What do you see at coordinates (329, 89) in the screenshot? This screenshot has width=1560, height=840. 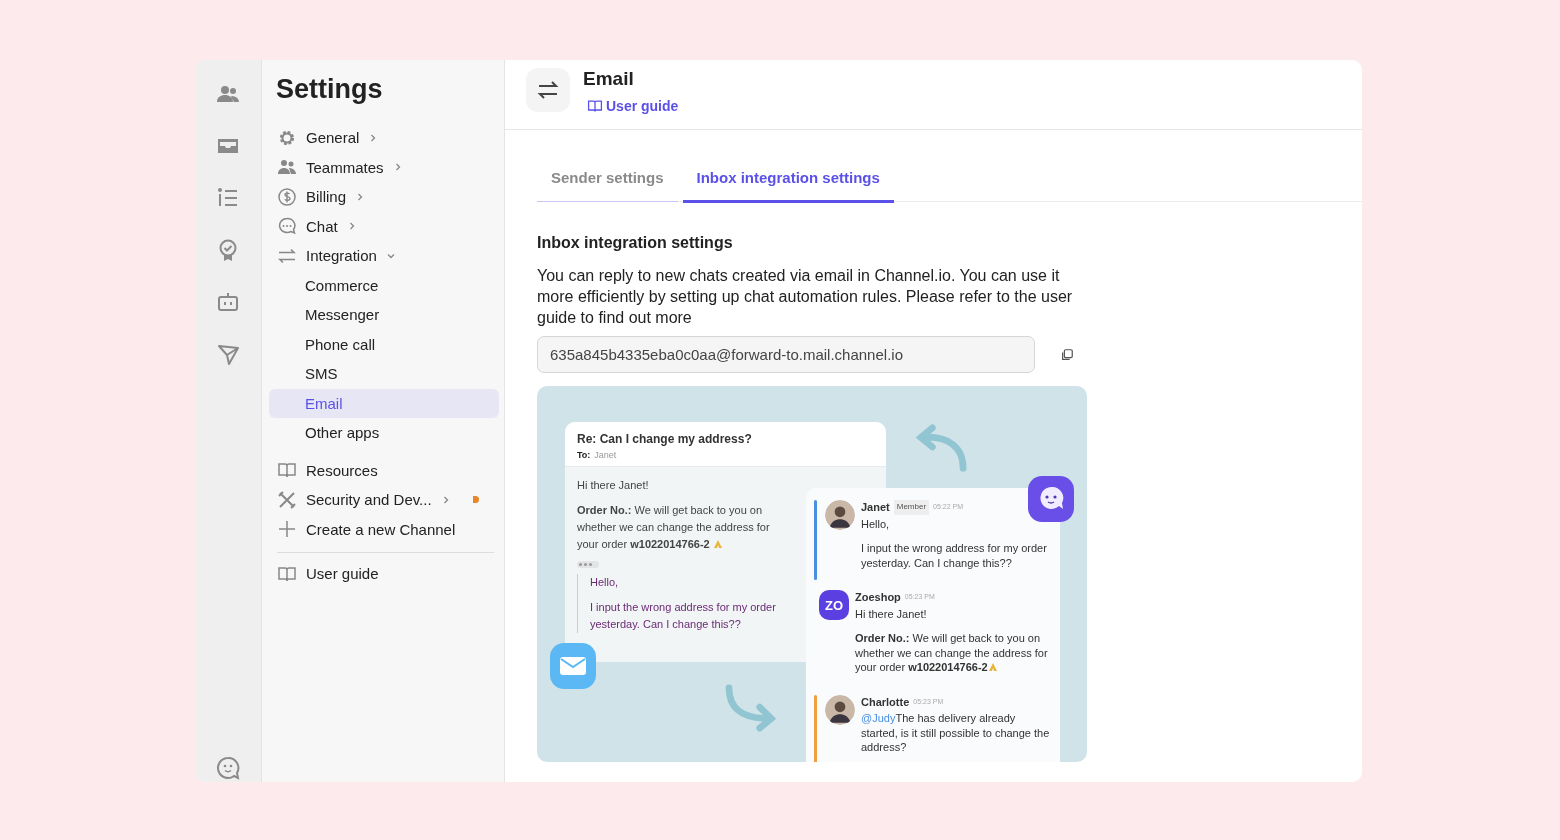 I see `settings-title: Settings` at bounding box center [329, 89].